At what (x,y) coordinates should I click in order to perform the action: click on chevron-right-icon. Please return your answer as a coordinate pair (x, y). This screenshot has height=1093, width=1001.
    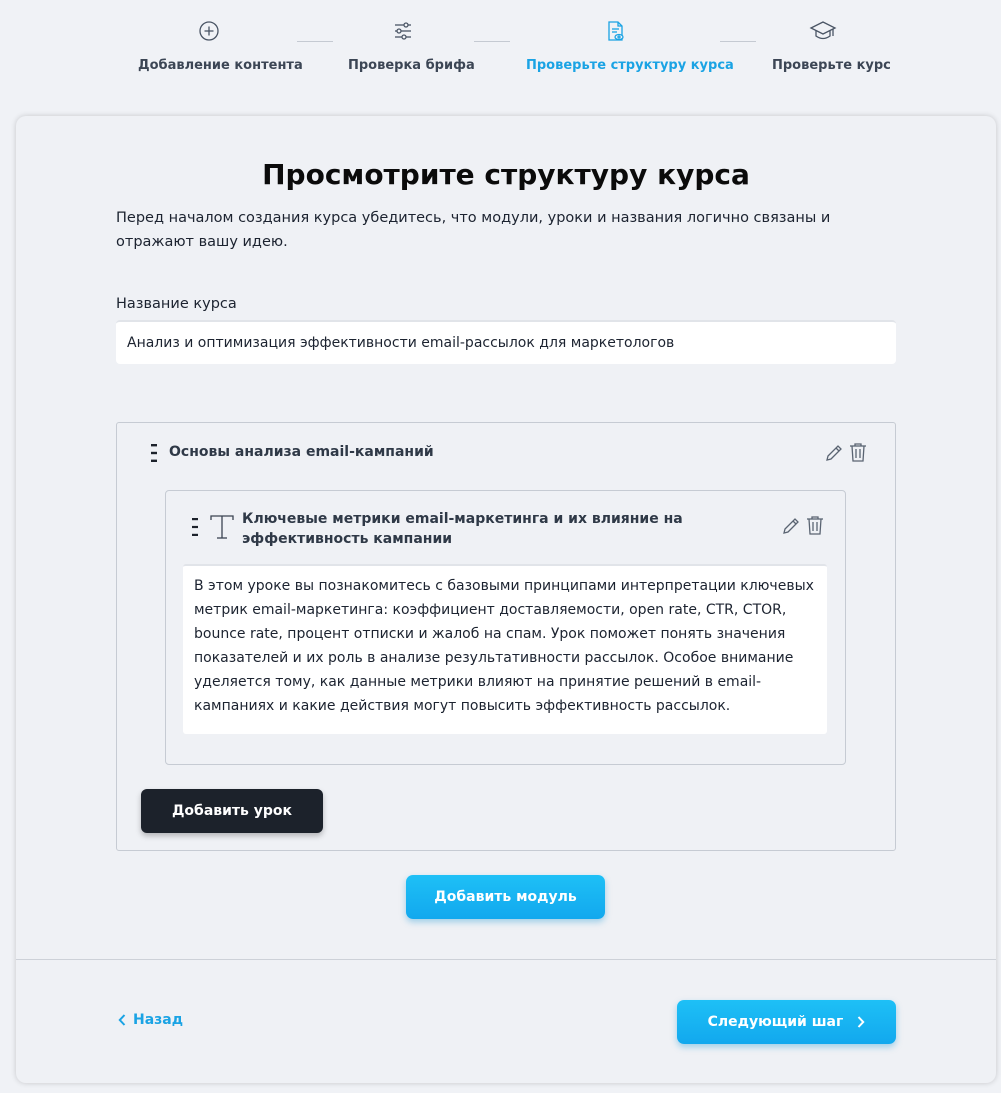
    Looking at the image, I should click on (861, 1022).